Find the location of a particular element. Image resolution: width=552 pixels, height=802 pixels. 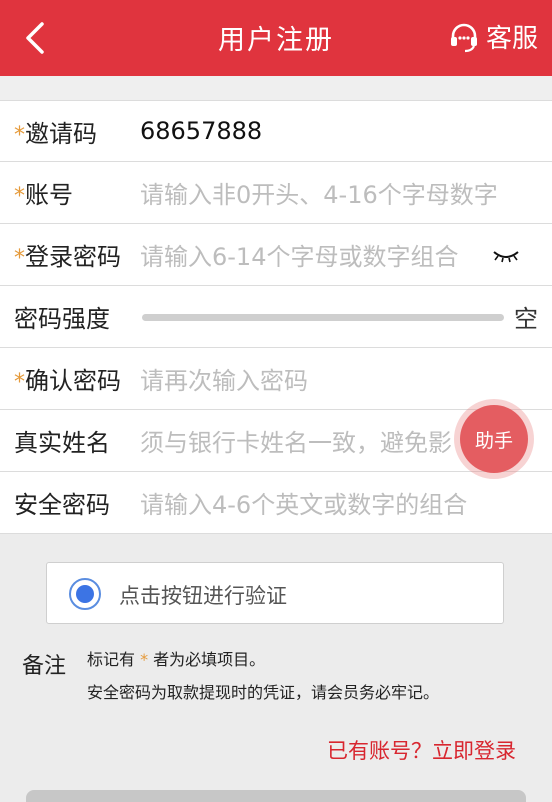

strength-bar is located at coordinates (323, 317).